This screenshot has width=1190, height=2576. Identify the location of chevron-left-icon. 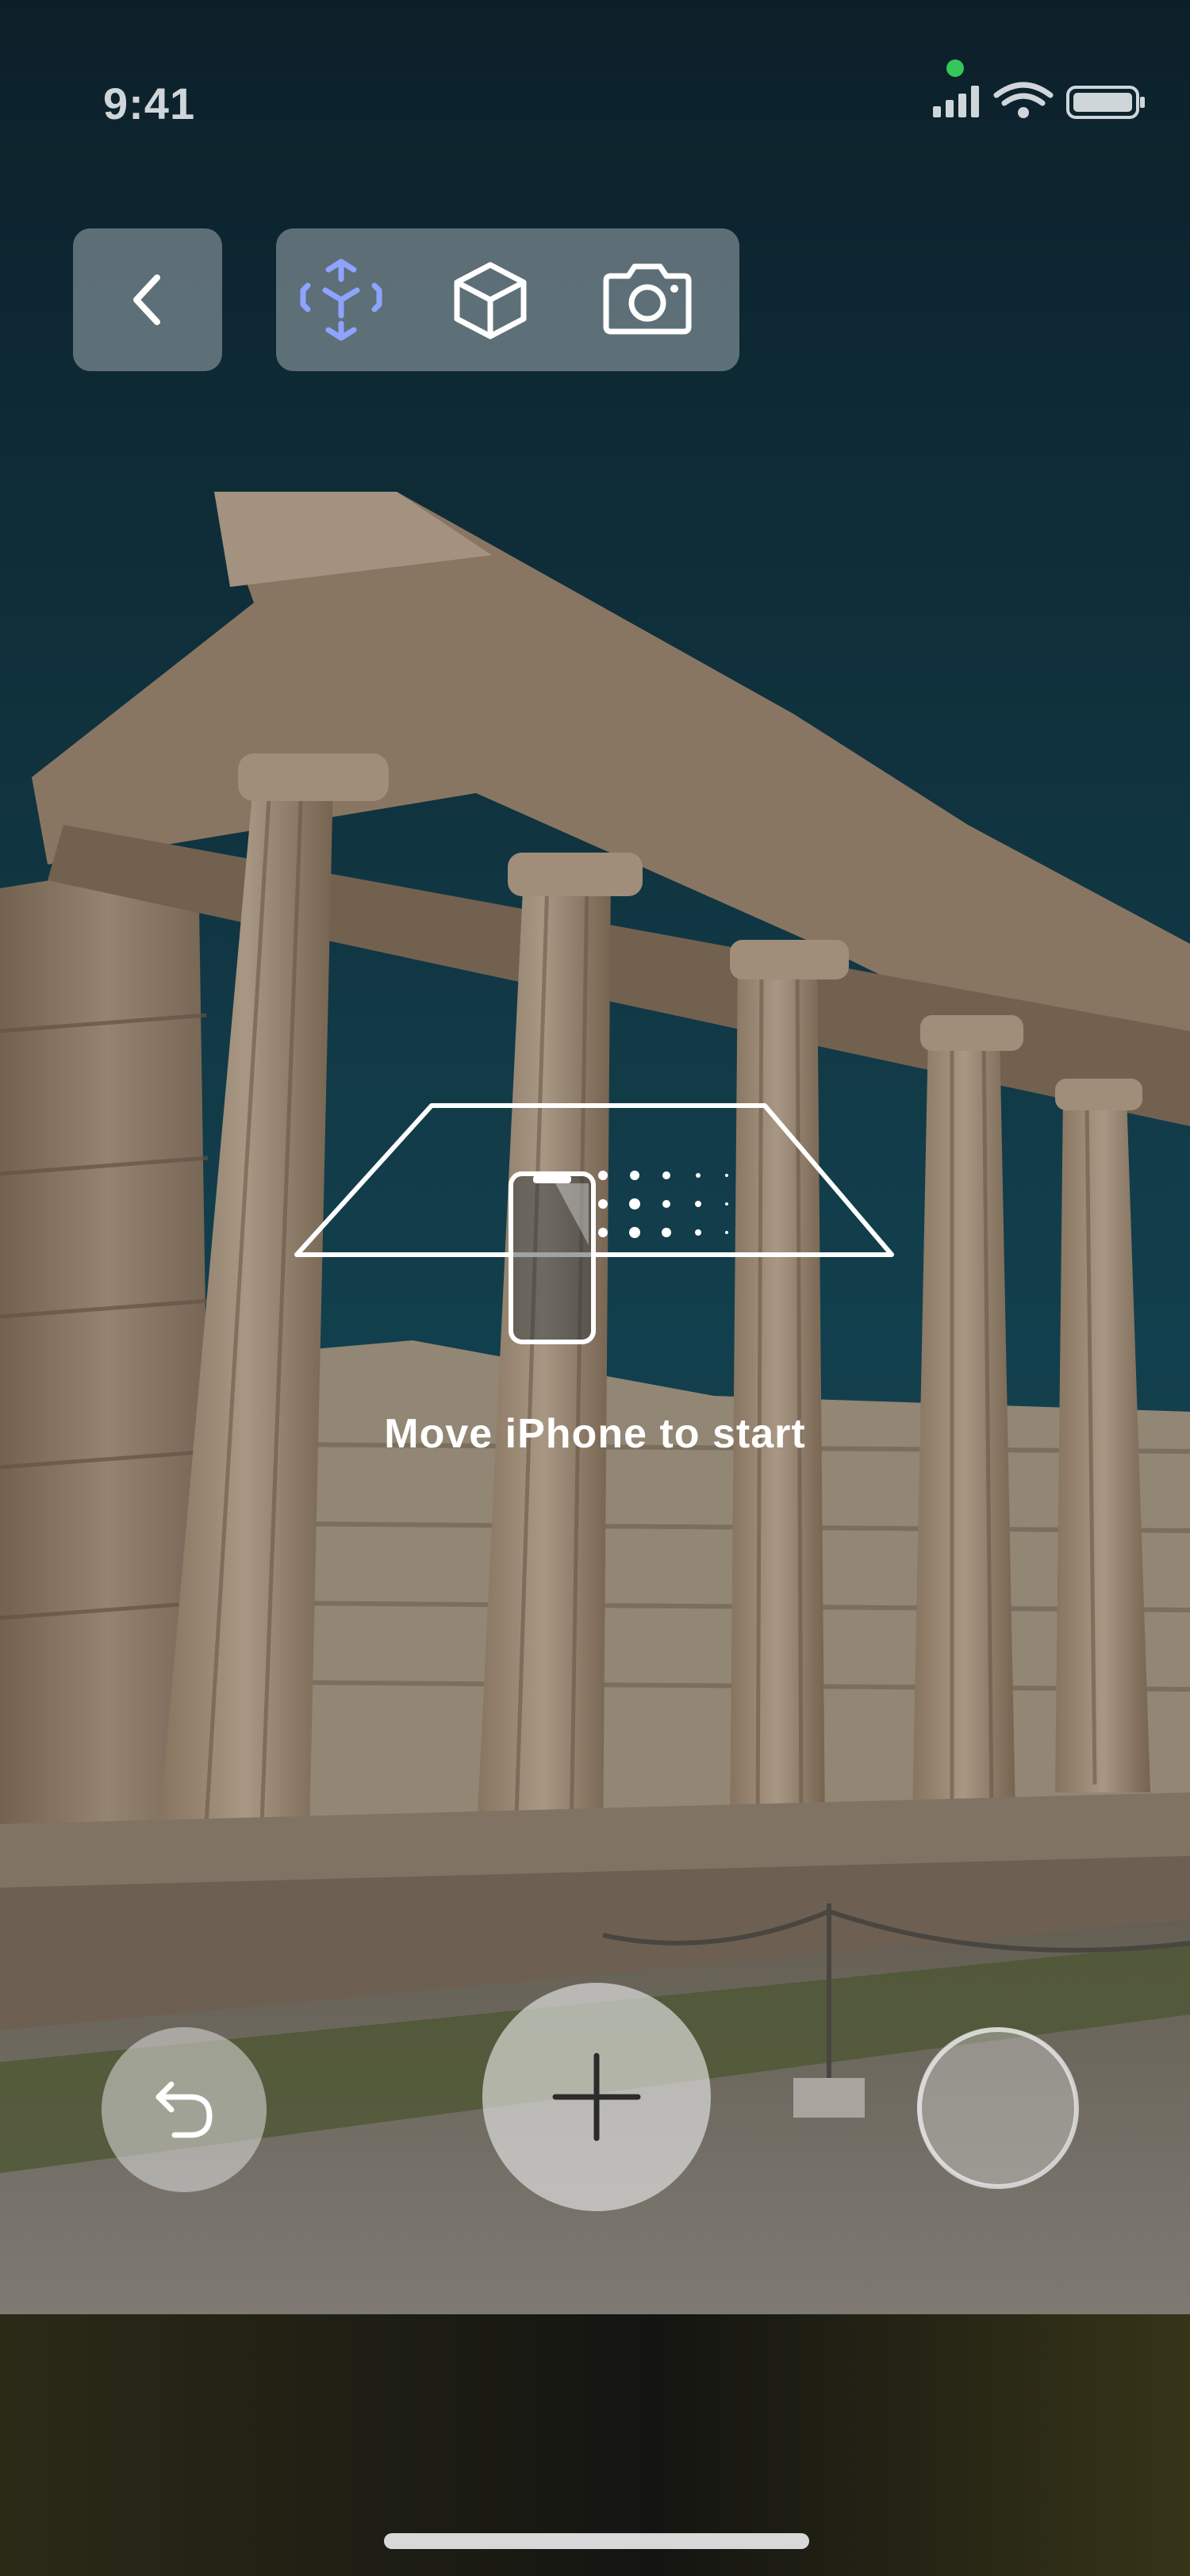
(147, 300).